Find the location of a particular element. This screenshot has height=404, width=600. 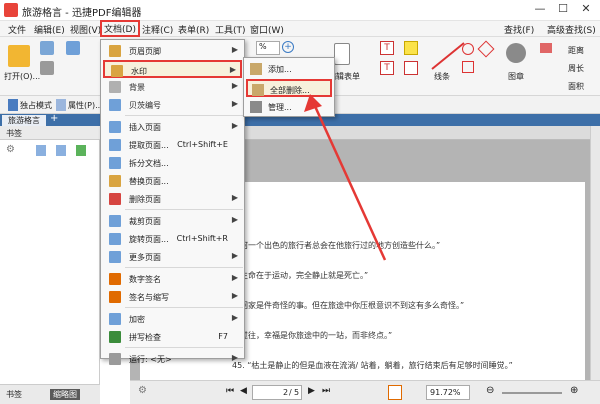

perimeter-label: 周长 is located at coordinates (576, 68).